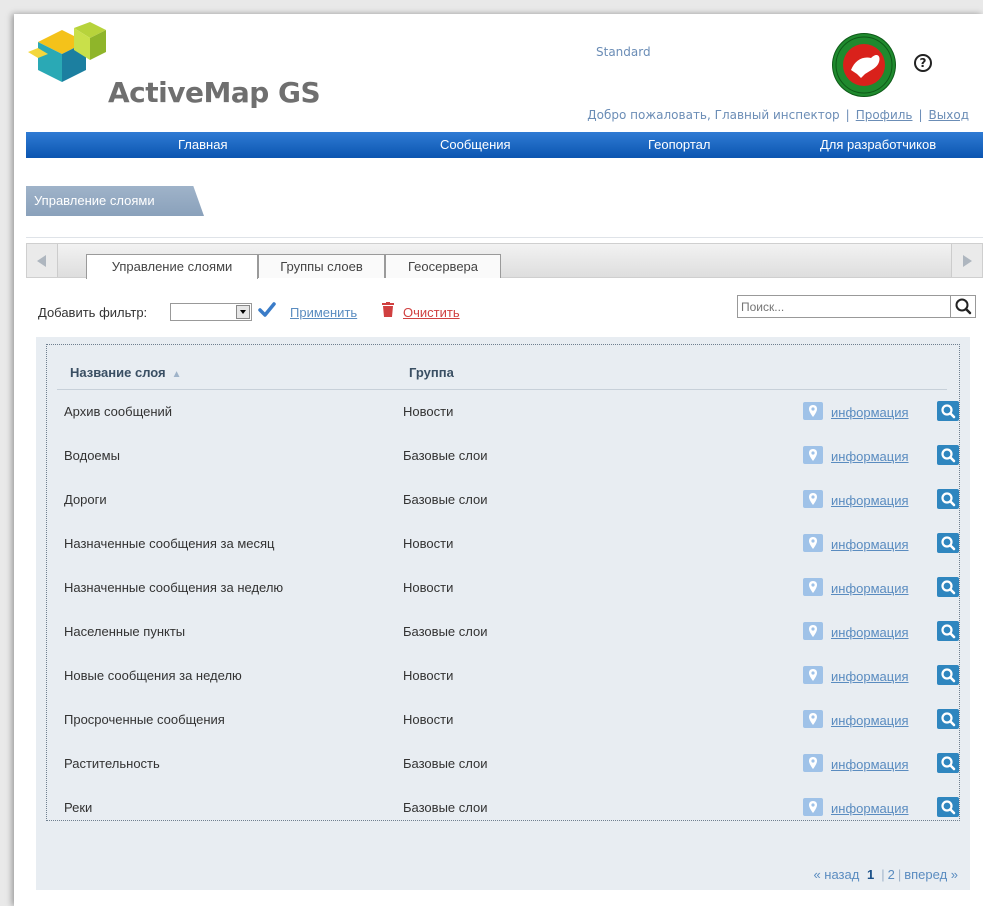 This screenshot has height=906, width=983. I want to click on emblem-icon, so click(864, 65).